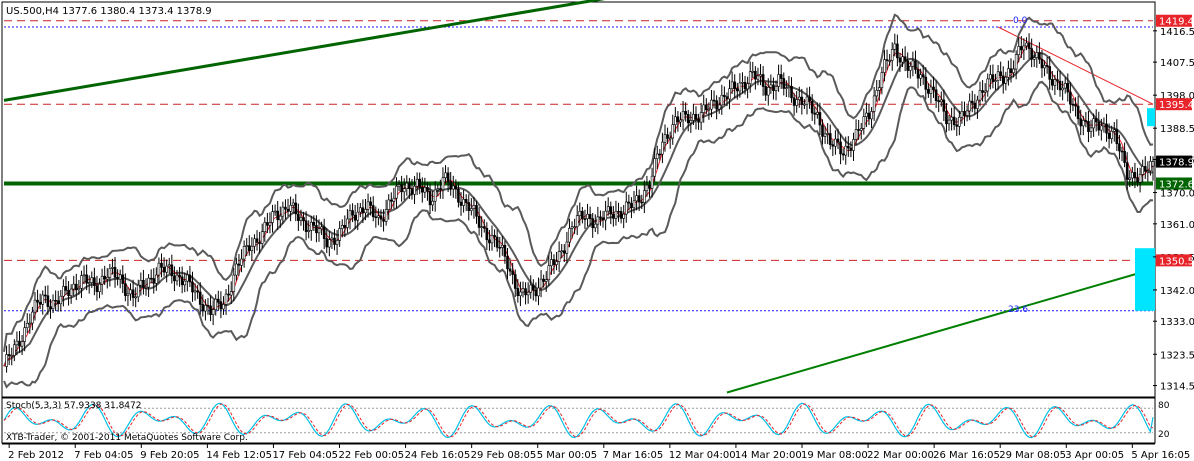  I want to click on price-tag-text: 1395.4, so click(1176, 105).